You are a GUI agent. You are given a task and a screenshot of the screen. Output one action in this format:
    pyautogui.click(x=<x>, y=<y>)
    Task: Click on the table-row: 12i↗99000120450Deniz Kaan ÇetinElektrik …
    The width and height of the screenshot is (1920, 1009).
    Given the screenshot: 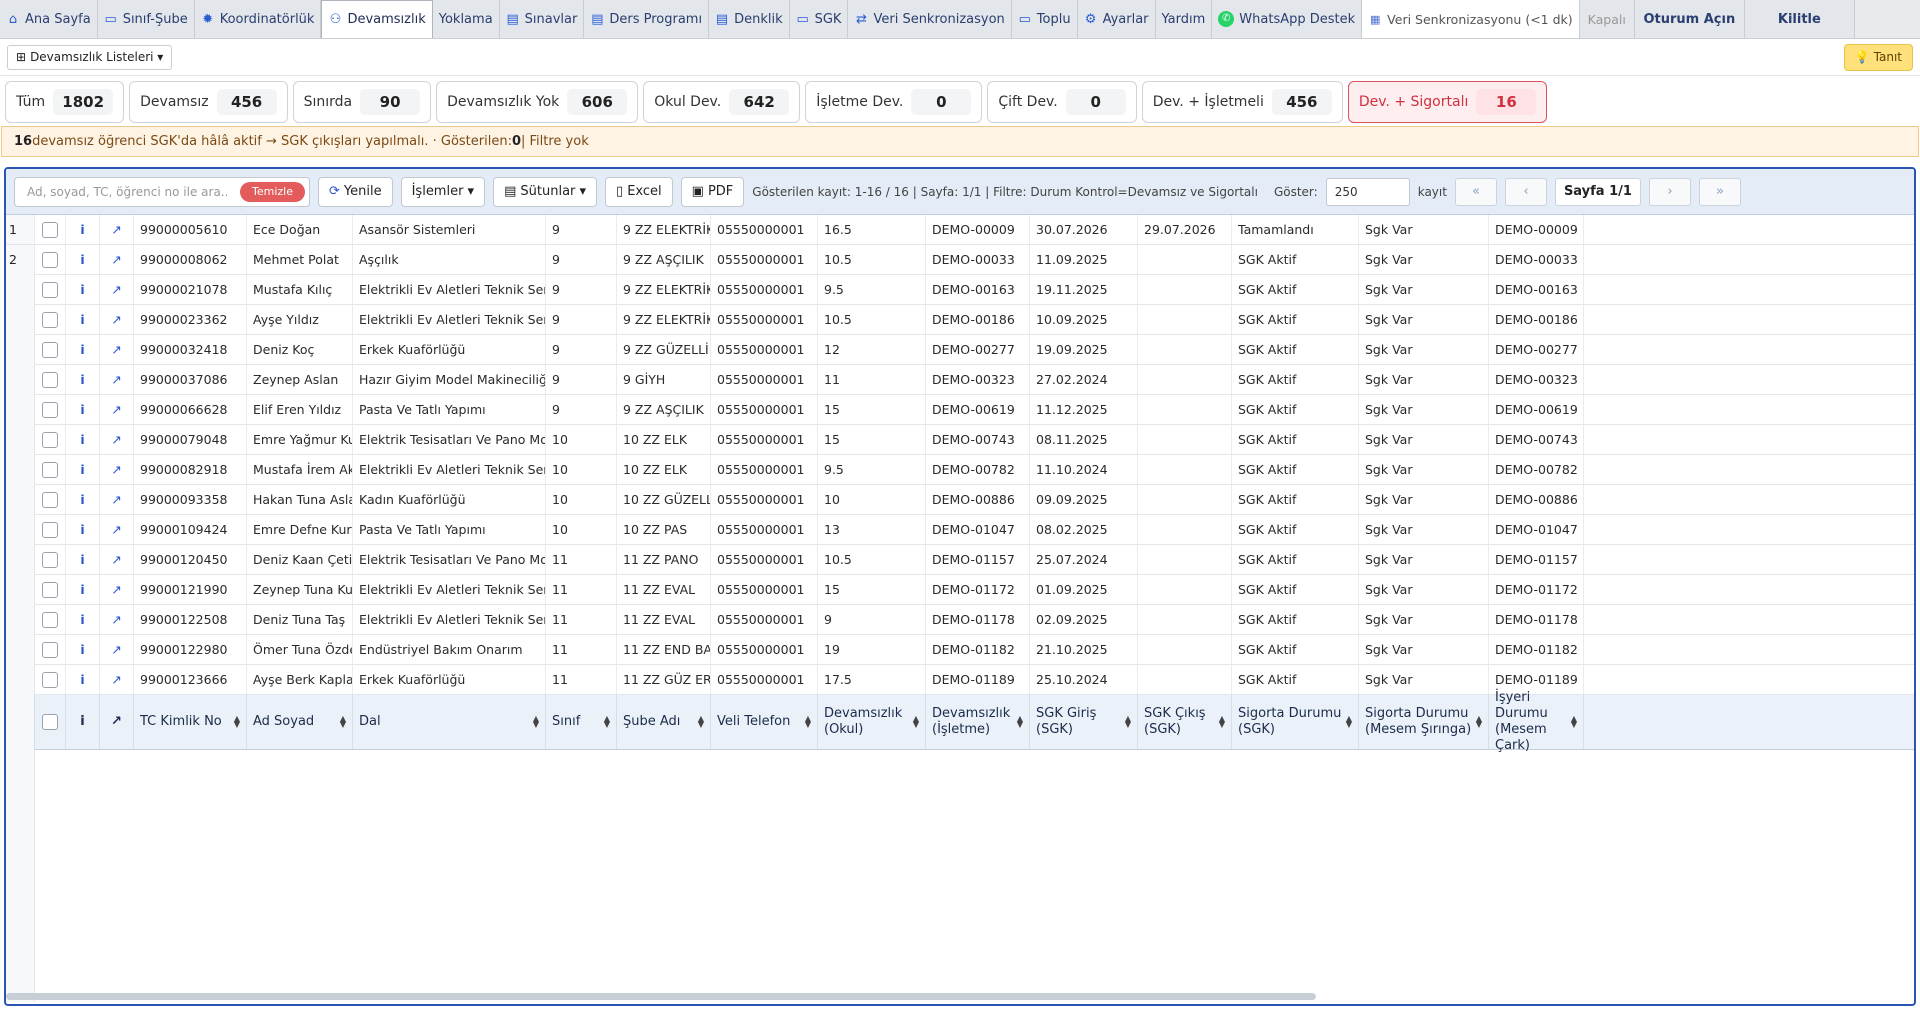 What is the action you would take?
    pyautogui.click(x=960, y=560)
    